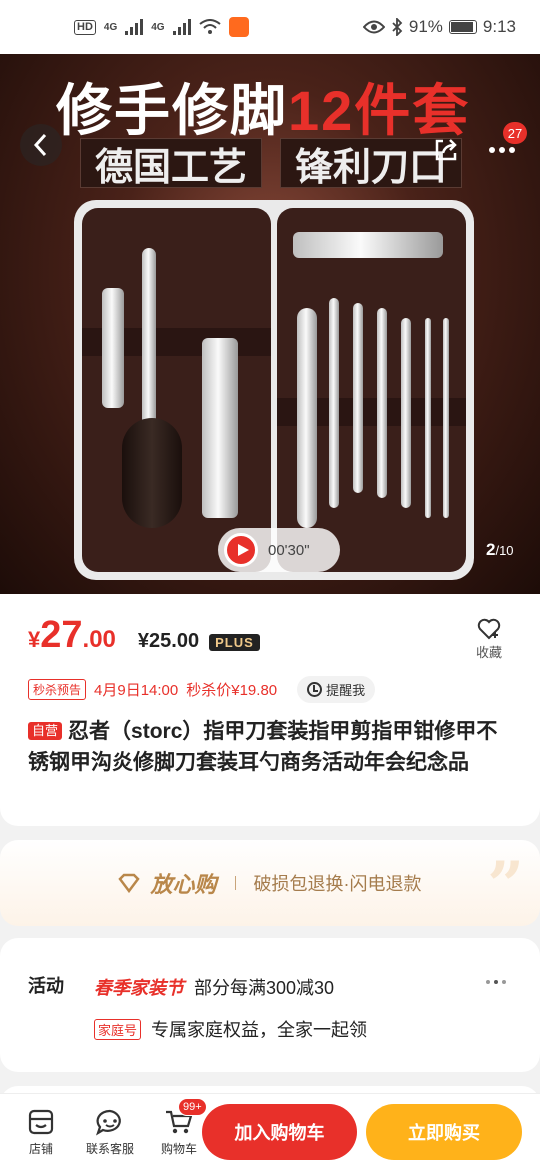 This screenshot has width=540, height=1170. What do you see at coordinates (444, 1132) in the screenshot?
I see `buy-now-button: 立即购买` at bounding box center [444, 1132].